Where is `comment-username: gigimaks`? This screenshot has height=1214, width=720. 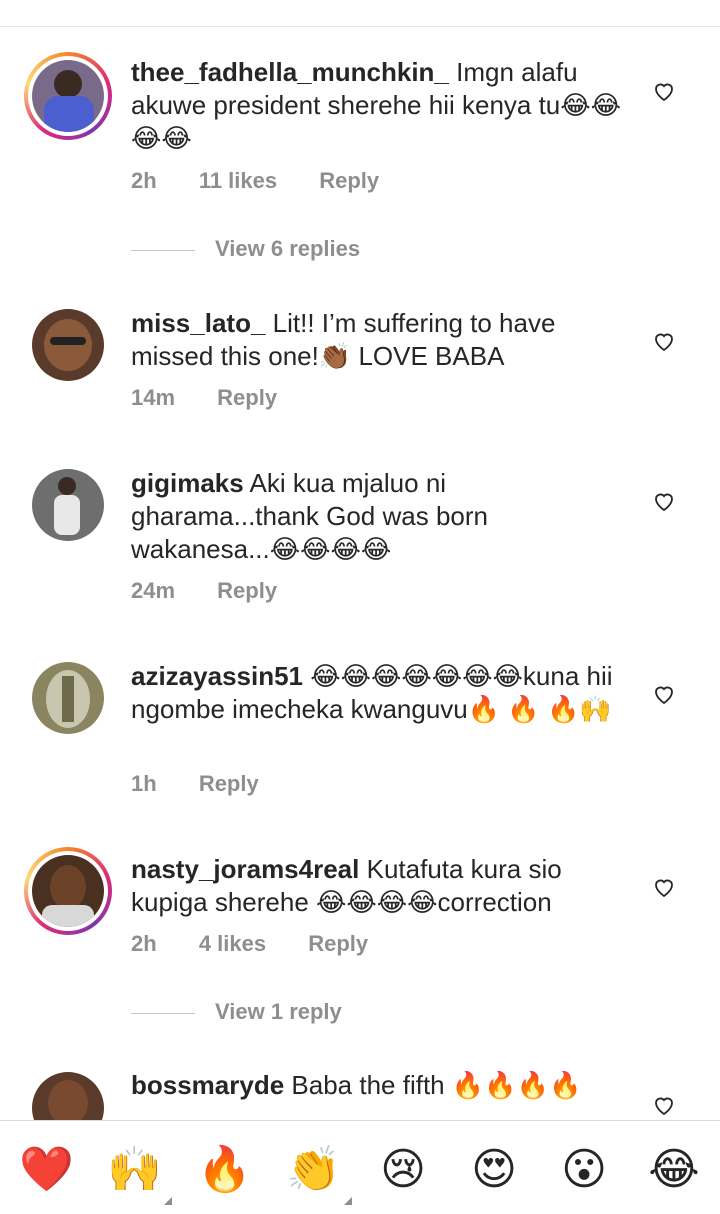 comment-username: gigimaks is located at coordinates (187, 483).